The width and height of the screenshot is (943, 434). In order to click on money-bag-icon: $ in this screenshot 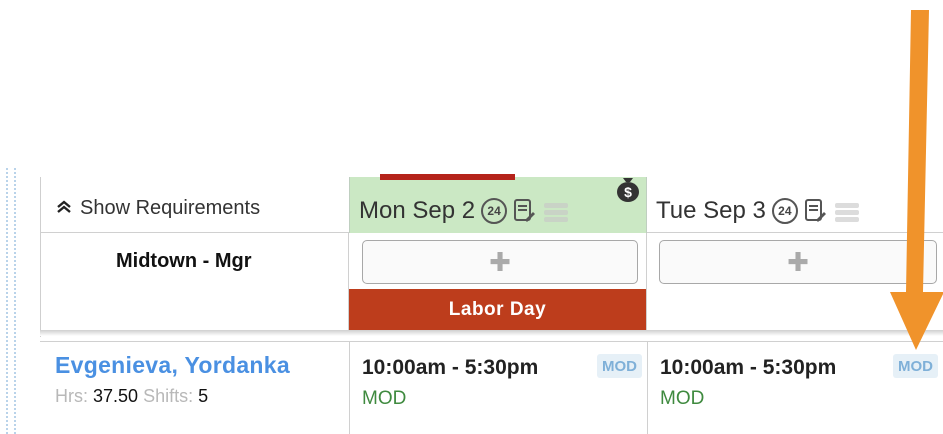, I will do `click(628, 190)`.